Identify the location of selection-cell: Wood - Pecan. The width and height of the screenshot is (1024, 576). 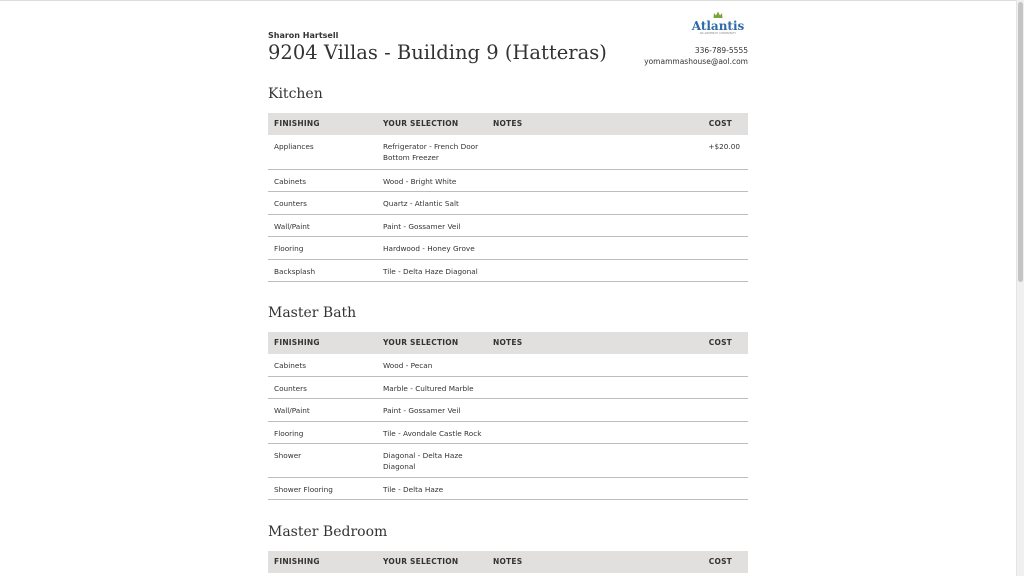
(408, 365).